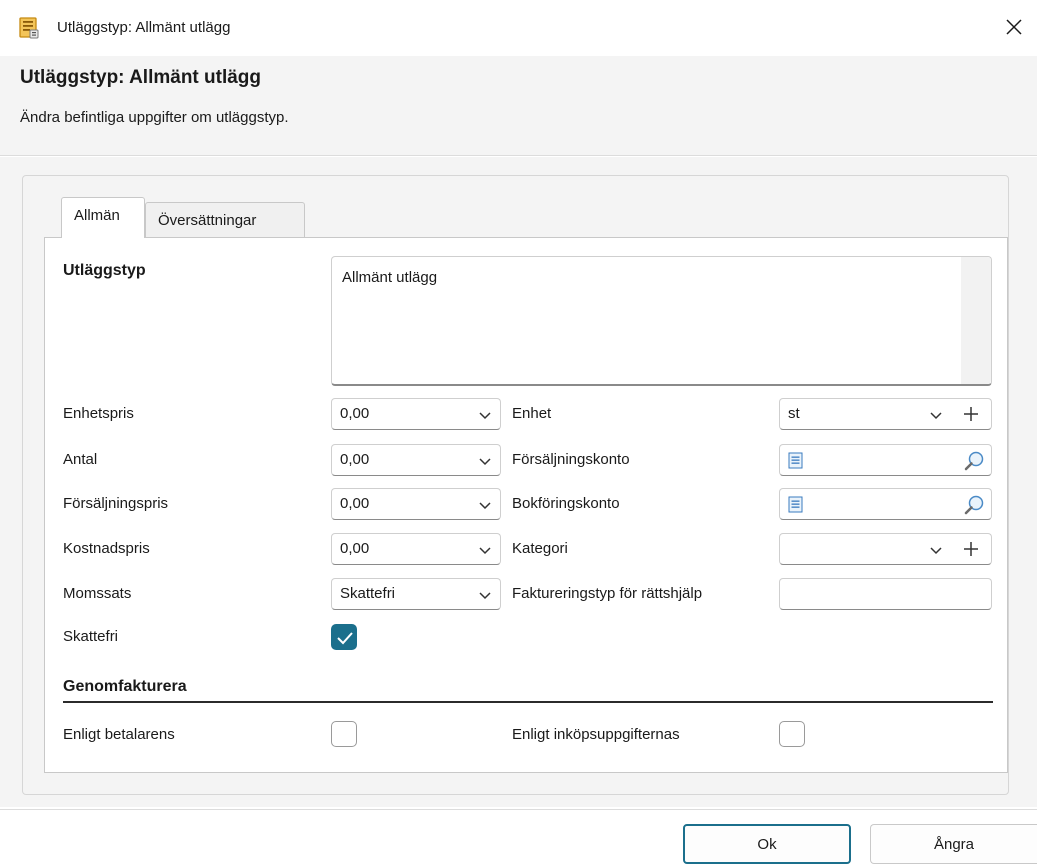  Describe the element at coordinates (91, 636) in the screenshot. I see `skattefri-label: Skattefri` at that location.